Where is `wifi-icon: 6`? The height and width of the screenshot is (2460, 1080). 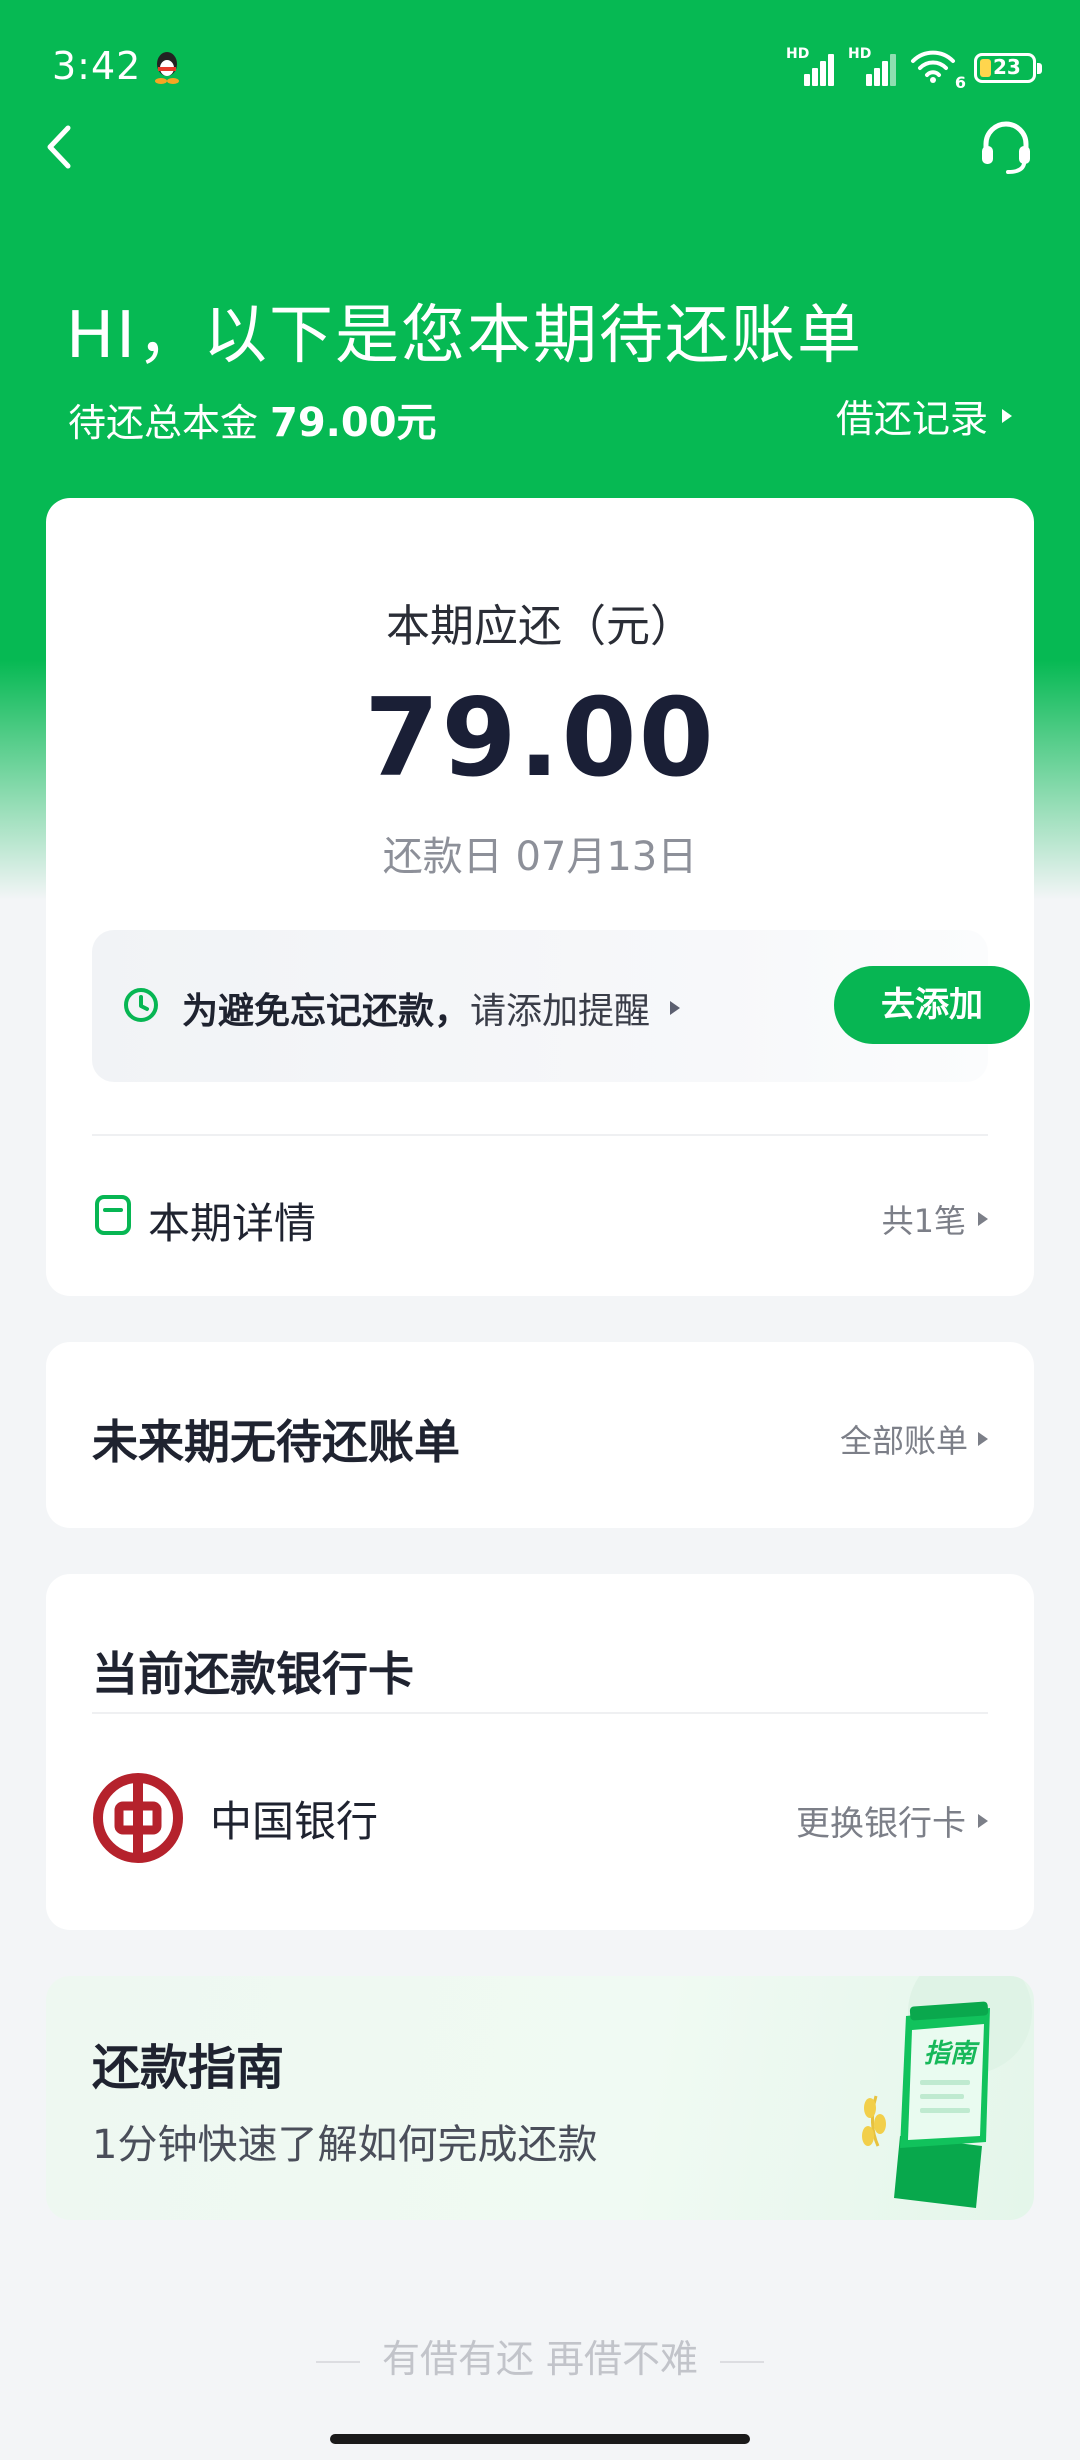
wifi-icon: 6 is located at coordinates (938, 70).